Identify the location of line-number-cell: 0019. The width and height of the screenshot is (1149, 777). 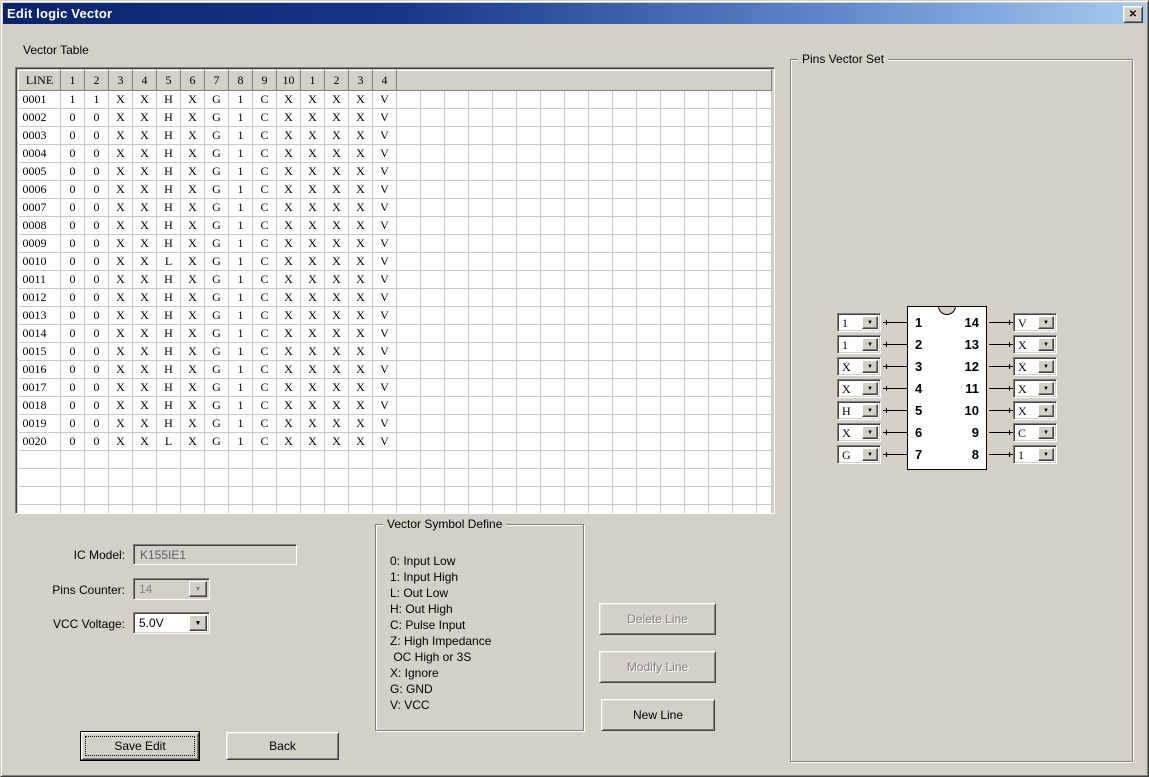
(39, 423).